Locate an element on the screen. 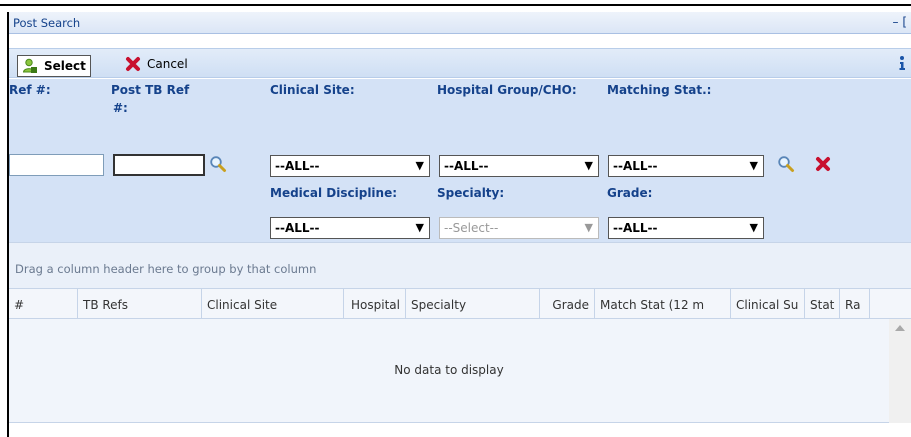 This screenshot has width=911, height=437. matching-stat-value: --ALL-- is located at coordinates (635, 166).